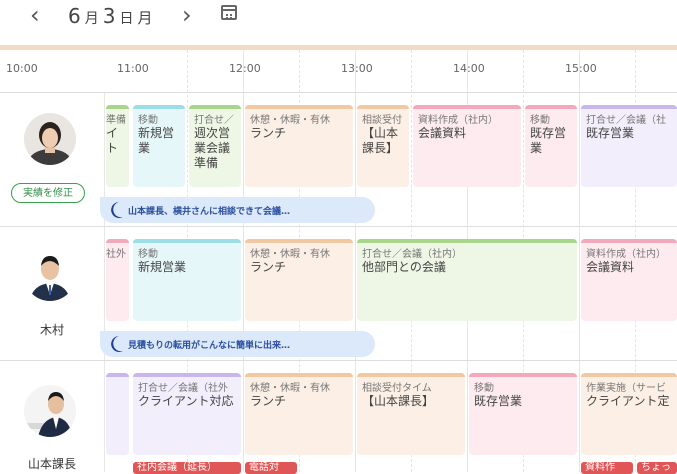 The width and height of the screenshot is (677, 474). What do you see at coordinates (383, 146) in the screenshot?
I see `schedule-event: 相談受付 【山本課長】` at bounding box center [383, 146].